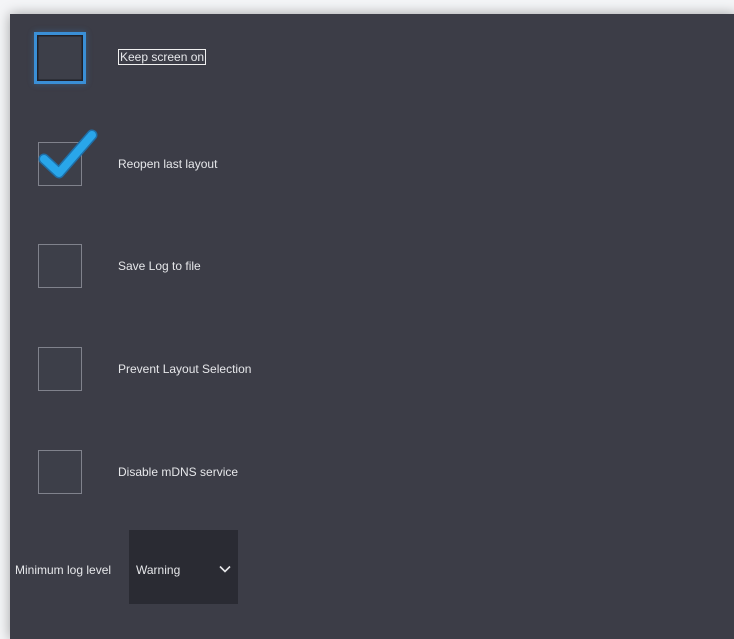  Describe the element at coordinates (162, 57) in the screenshot. I see `keep-screen-on-label: Keep screen on` at that location.